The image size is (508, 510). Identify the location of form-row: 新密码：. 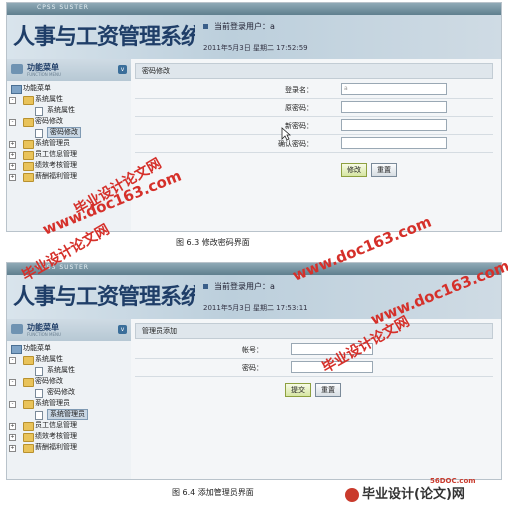
(314, 125).